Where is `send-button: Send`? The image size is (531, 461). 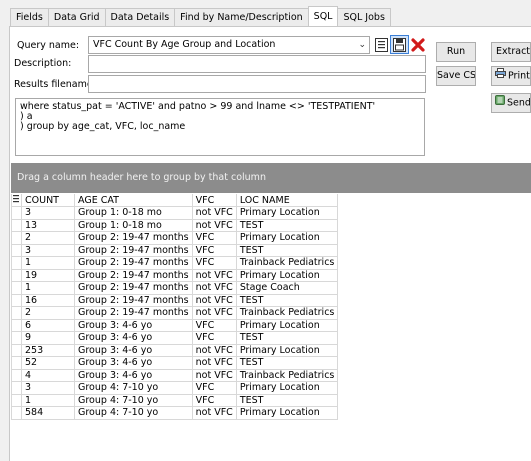 send-button: Send is located at coordinates (511, 103).